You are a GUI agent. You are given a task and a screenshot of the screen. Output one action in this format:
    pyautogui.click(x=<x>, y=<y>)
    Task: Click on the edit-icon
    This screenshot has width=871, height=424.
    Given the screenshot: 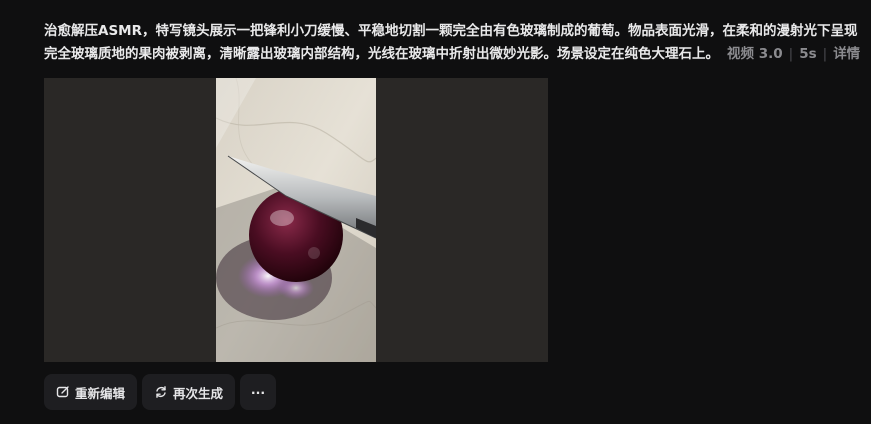 What is the action you would take?
    pyautogui.click(x=62, y=392)
    